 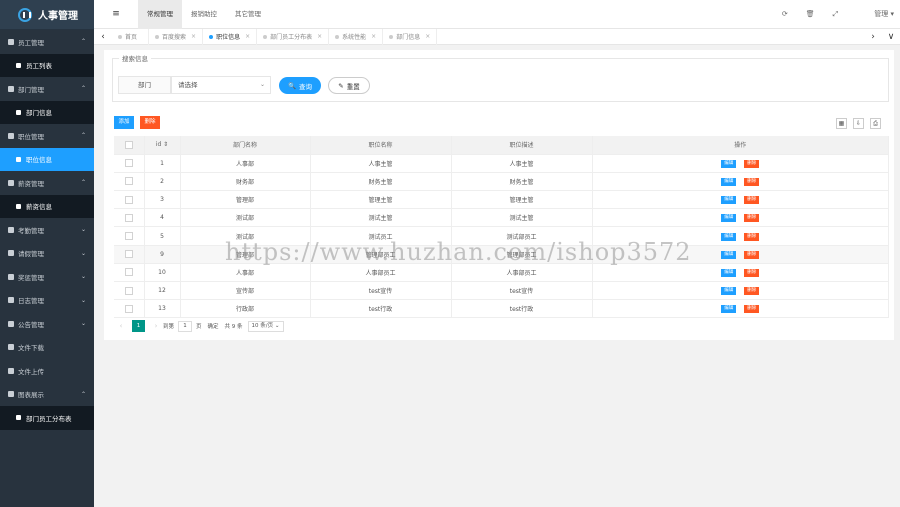 What do you see at coordinates (47, 254) in the screenshot?
I see `sidebar-item-9: 请假管理 ⌄` at bounding box center [47, 254].